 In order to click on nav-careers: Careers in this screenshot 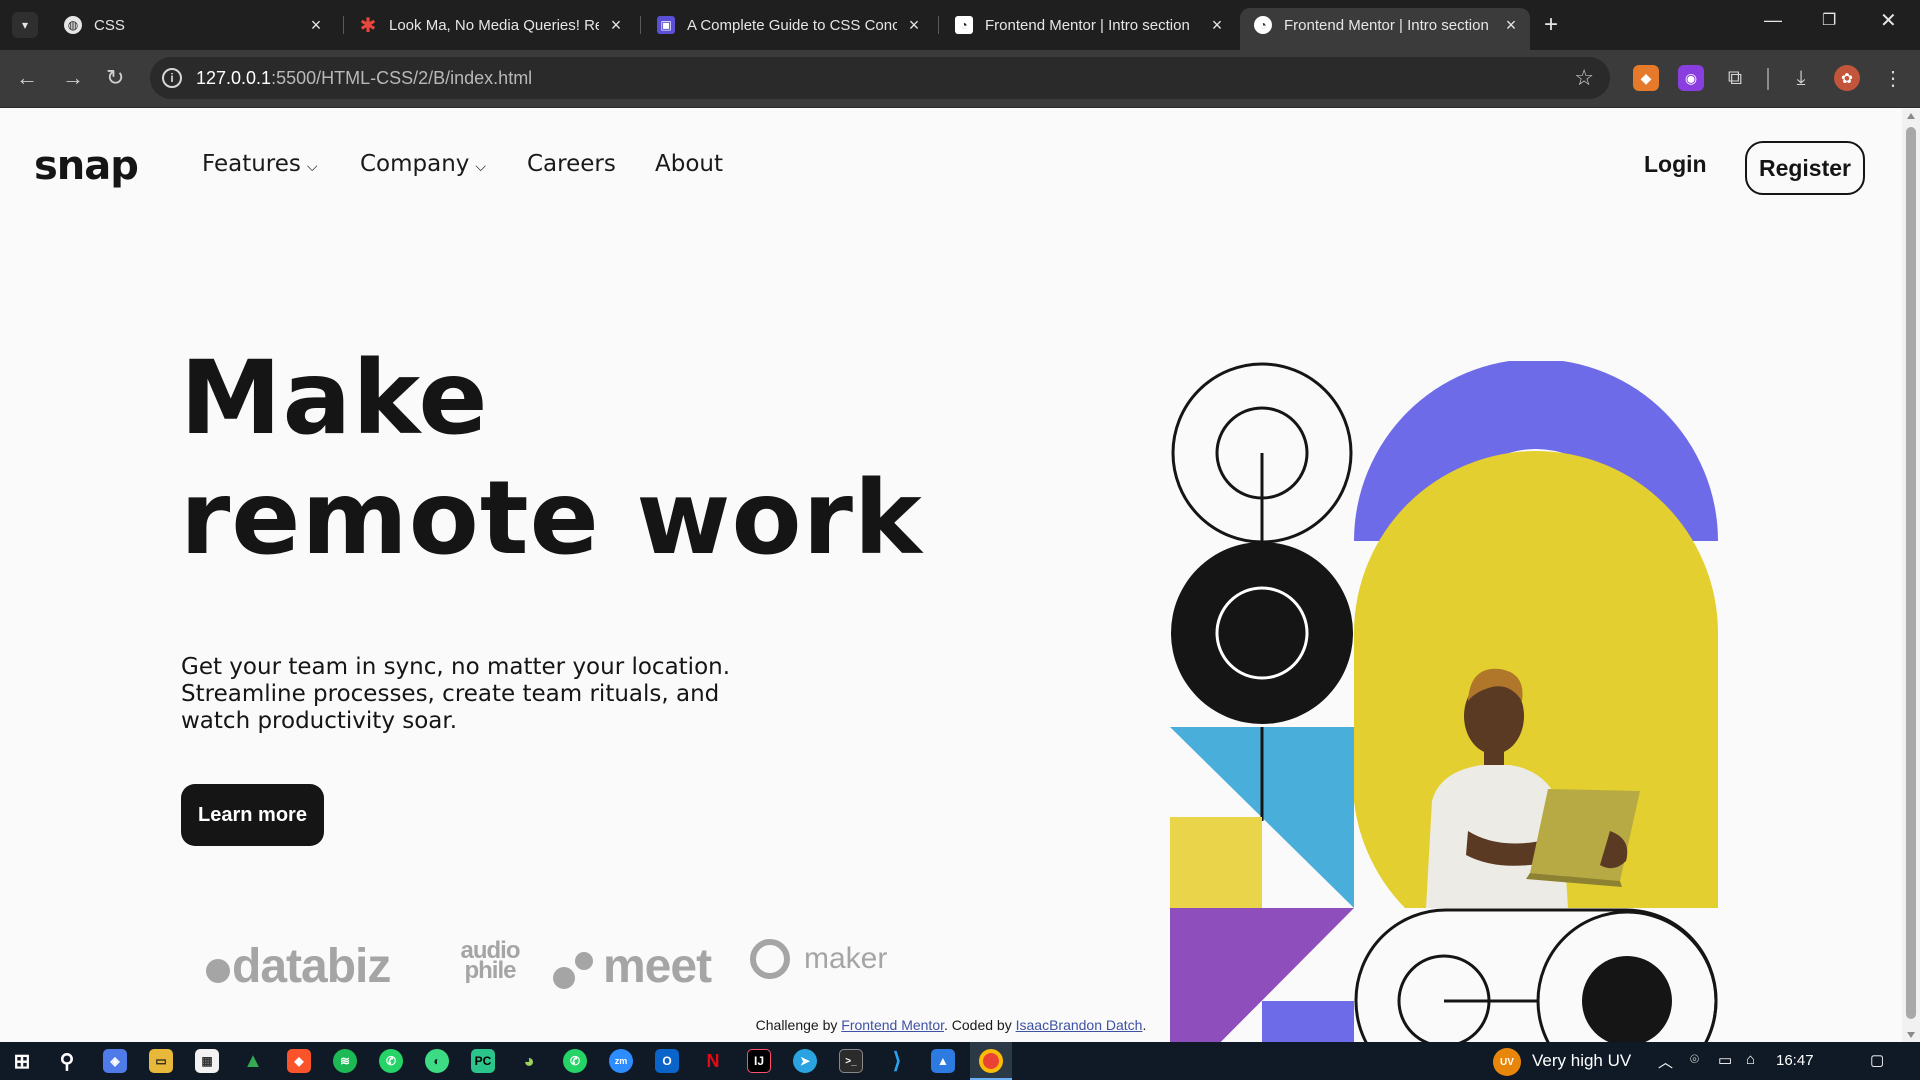, I will do `click(571, 164)`.